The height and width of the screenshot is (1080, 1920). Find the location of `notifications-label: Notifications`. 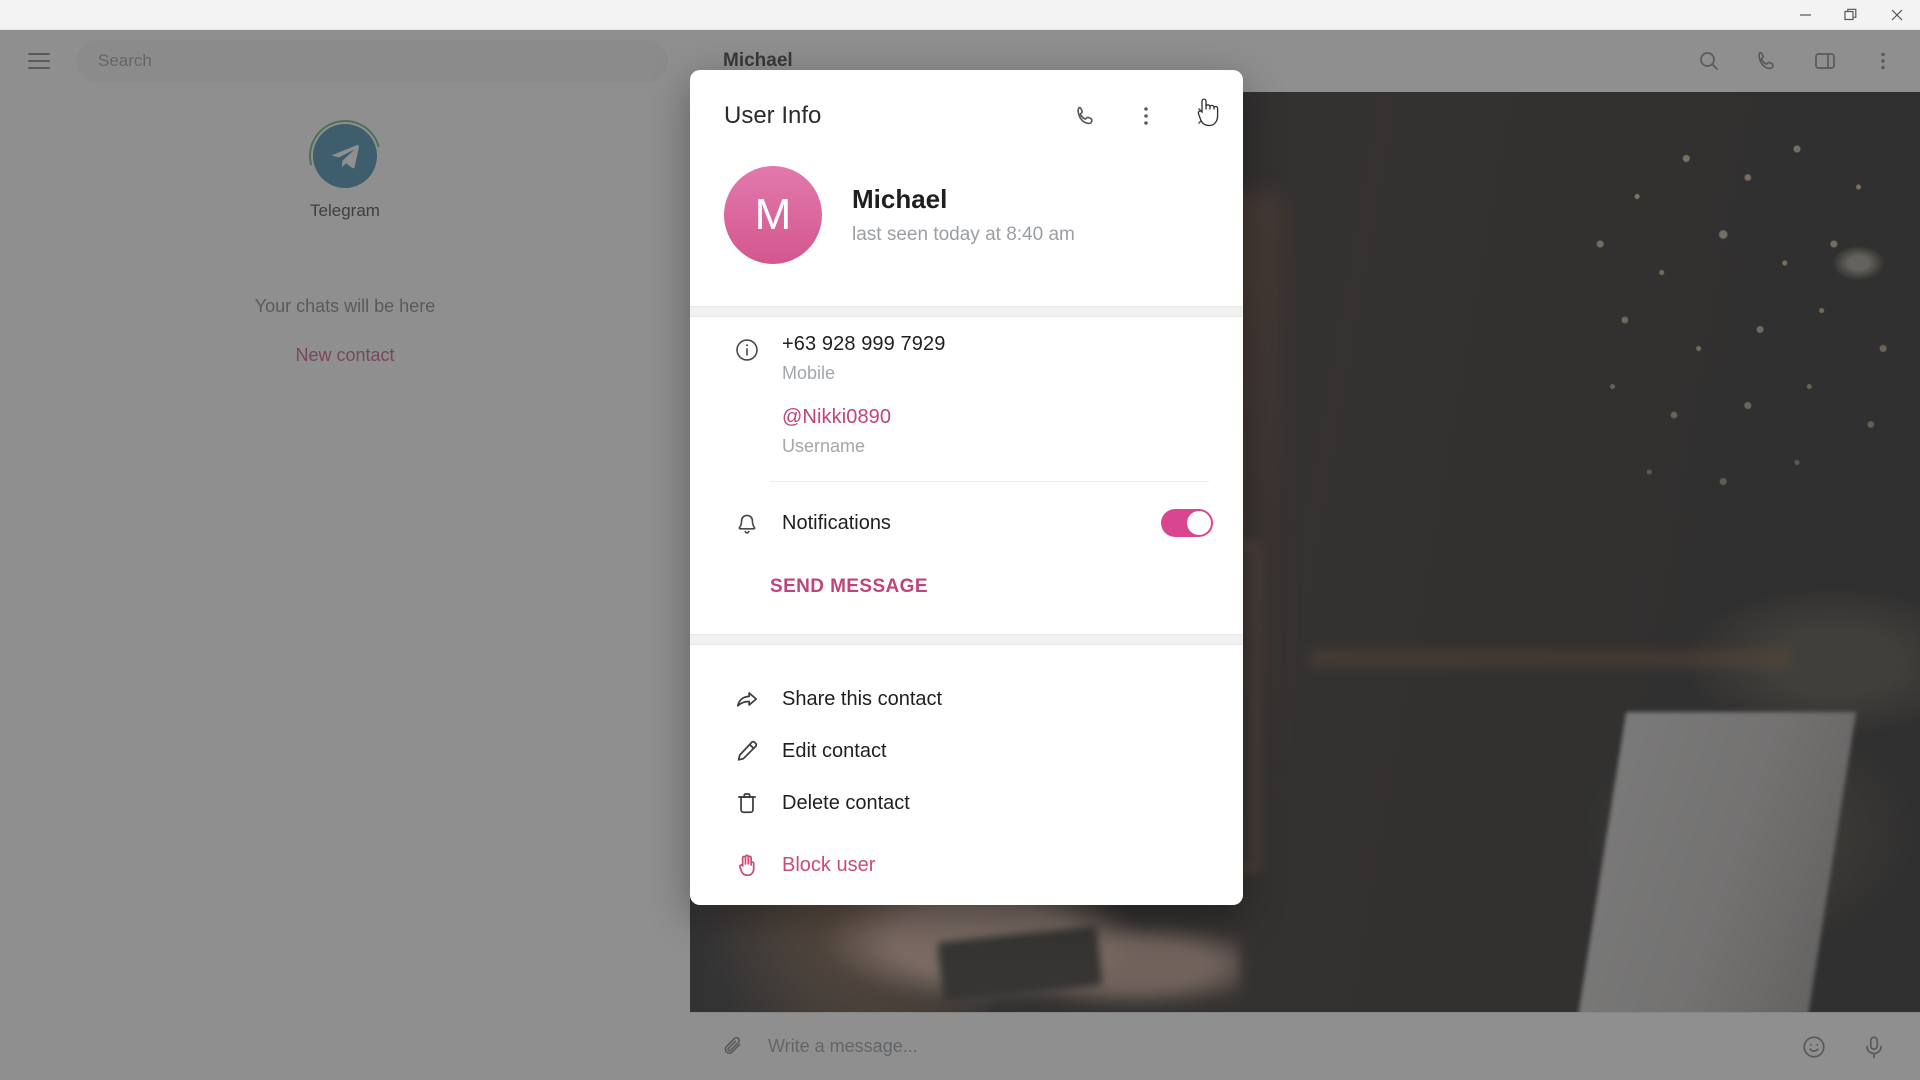

notifications-label: Notifications is located at coordinates (836, 522).